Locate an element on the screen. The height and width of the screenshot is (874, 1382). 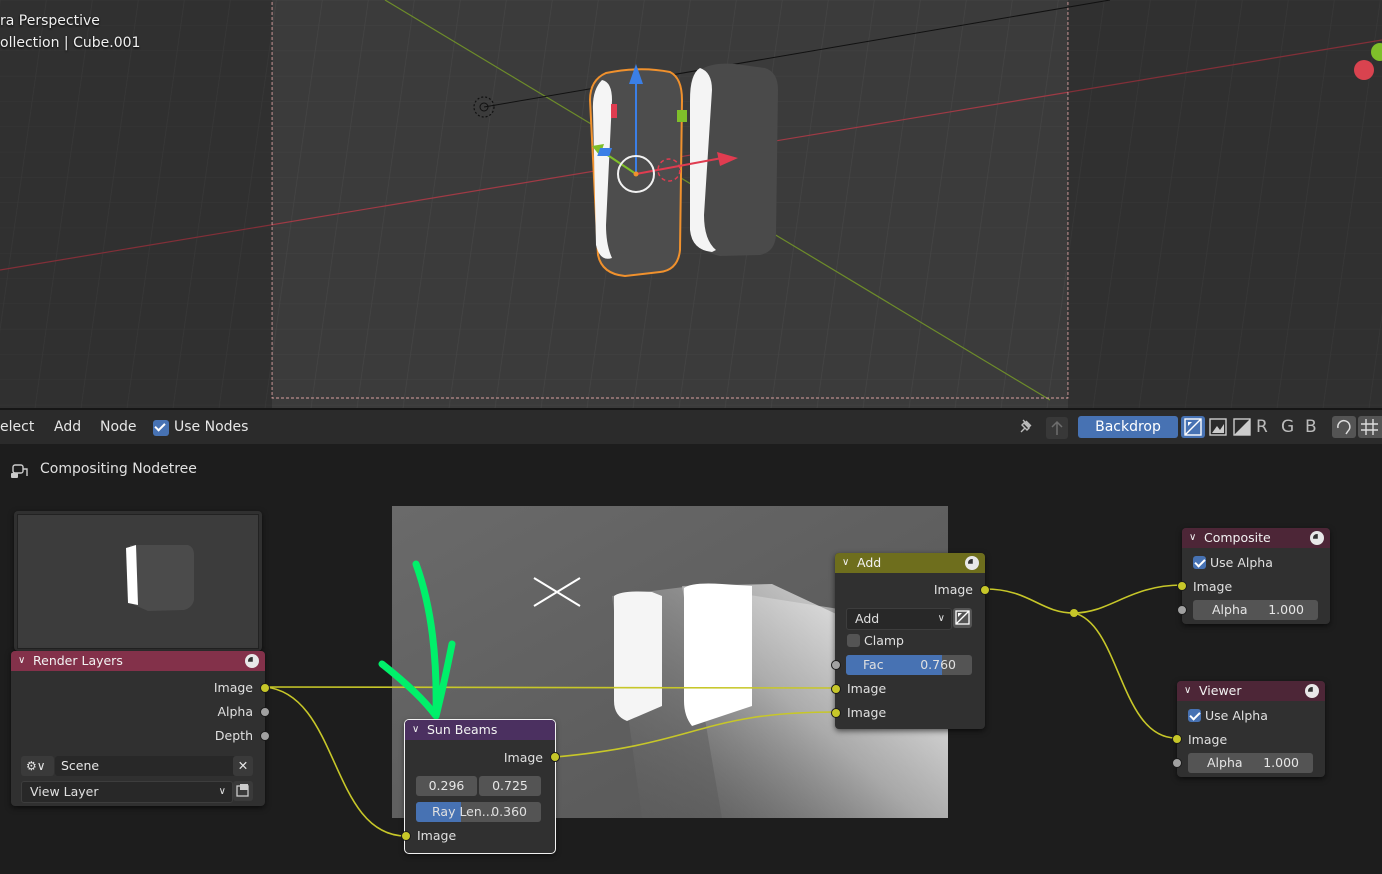
composite-alpha-field: Alpha 1.000 is located at coordinates (1255, 610).